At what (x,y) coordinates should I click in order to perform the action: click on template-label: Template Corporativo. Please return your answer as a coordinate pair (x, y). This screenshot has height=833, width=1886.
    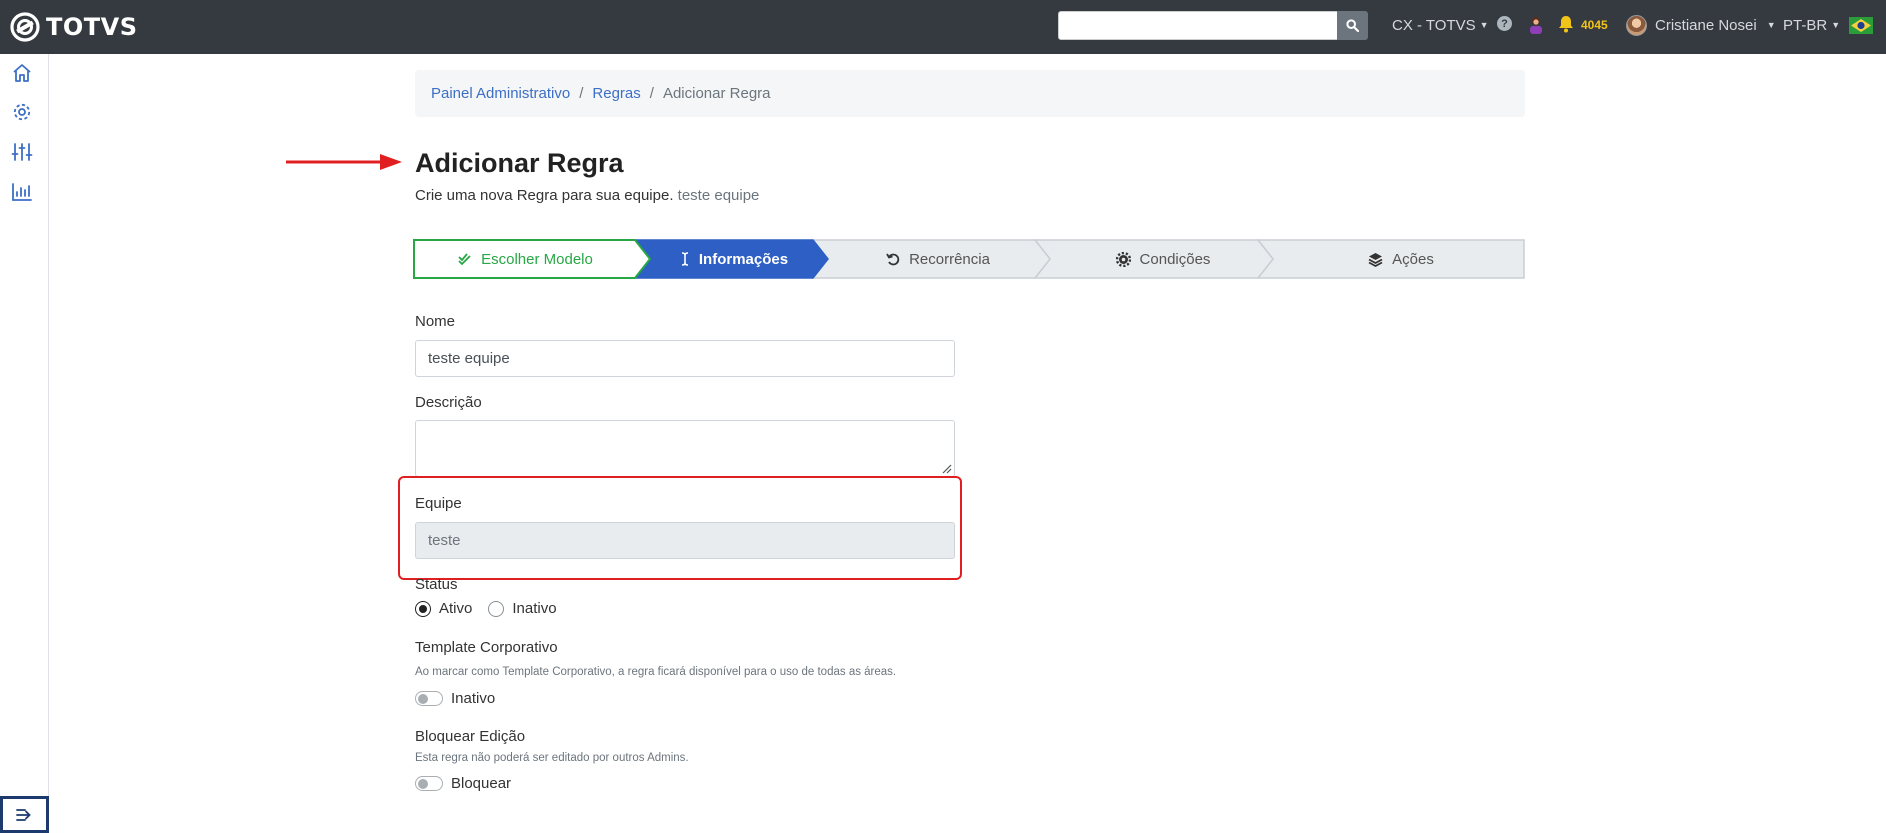
    Looking at the image, I should click on (486, 647).